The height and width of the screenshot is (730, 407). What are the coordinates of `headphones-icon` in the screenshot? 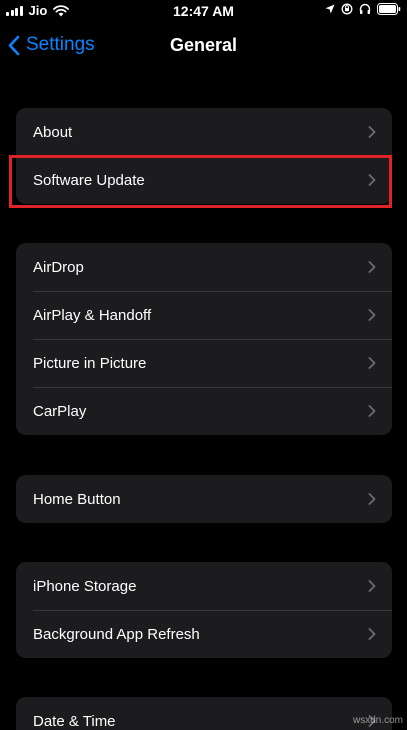 It's located at (365, 8).